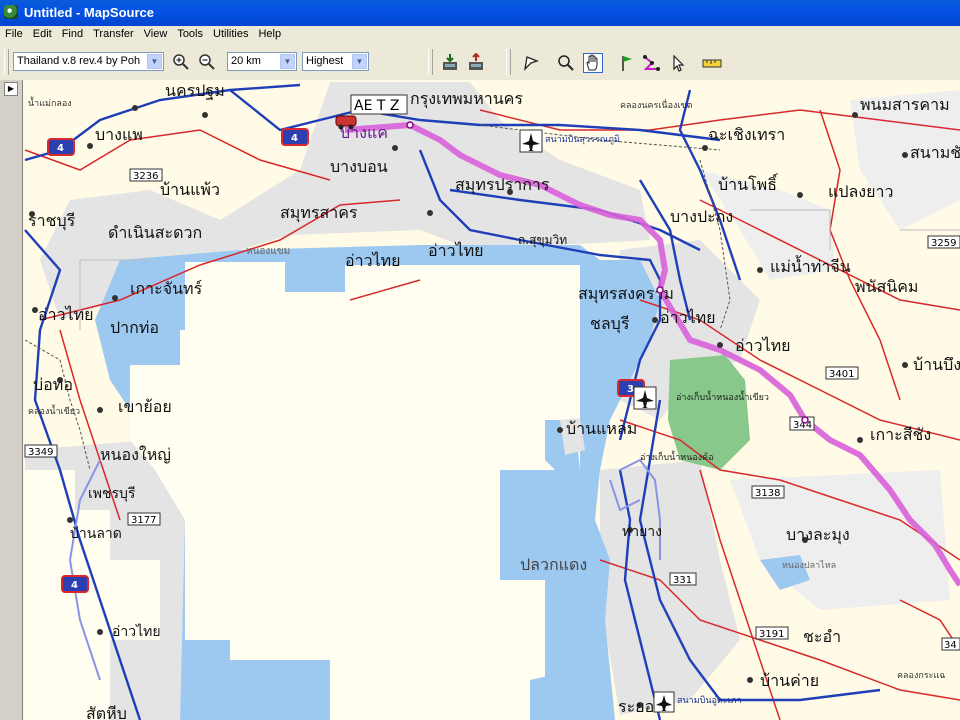 This screenshot has width=960, height=720. I want to click on route-shield: 3177, so click(143, 520).